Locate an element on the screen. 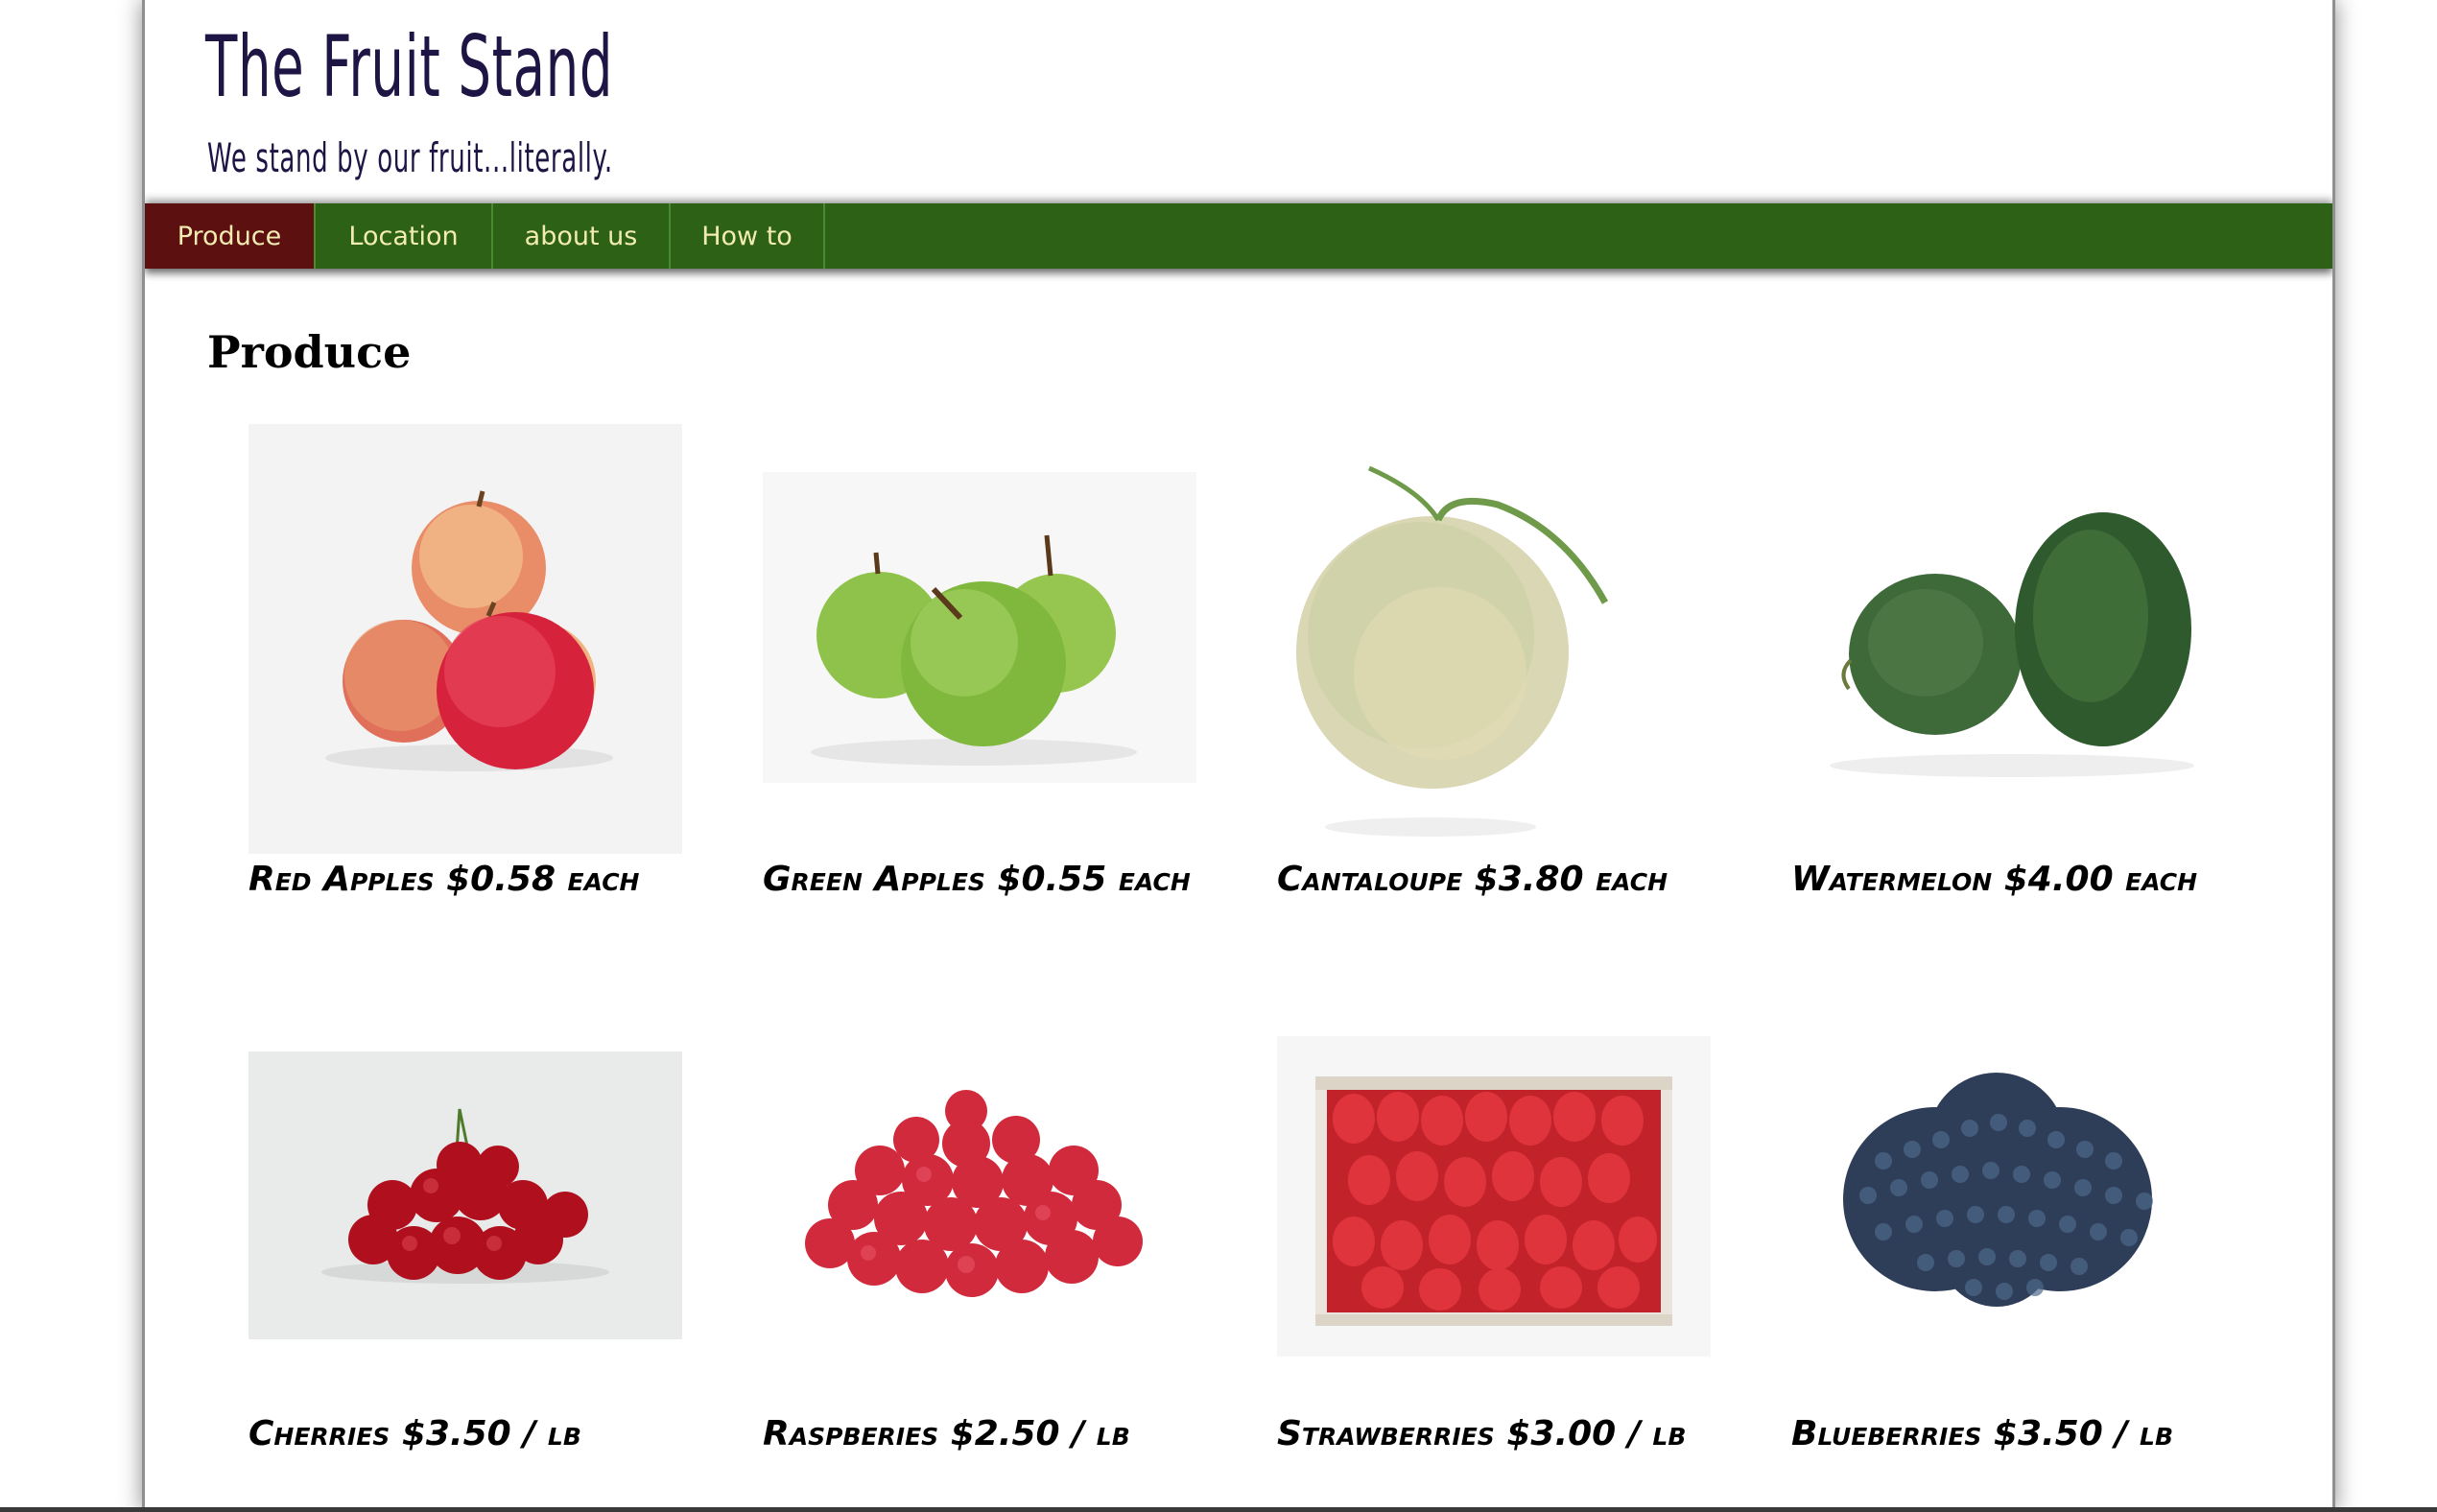  product-label: Watermelon $4.00 each is located at coordinates (1994, 879).